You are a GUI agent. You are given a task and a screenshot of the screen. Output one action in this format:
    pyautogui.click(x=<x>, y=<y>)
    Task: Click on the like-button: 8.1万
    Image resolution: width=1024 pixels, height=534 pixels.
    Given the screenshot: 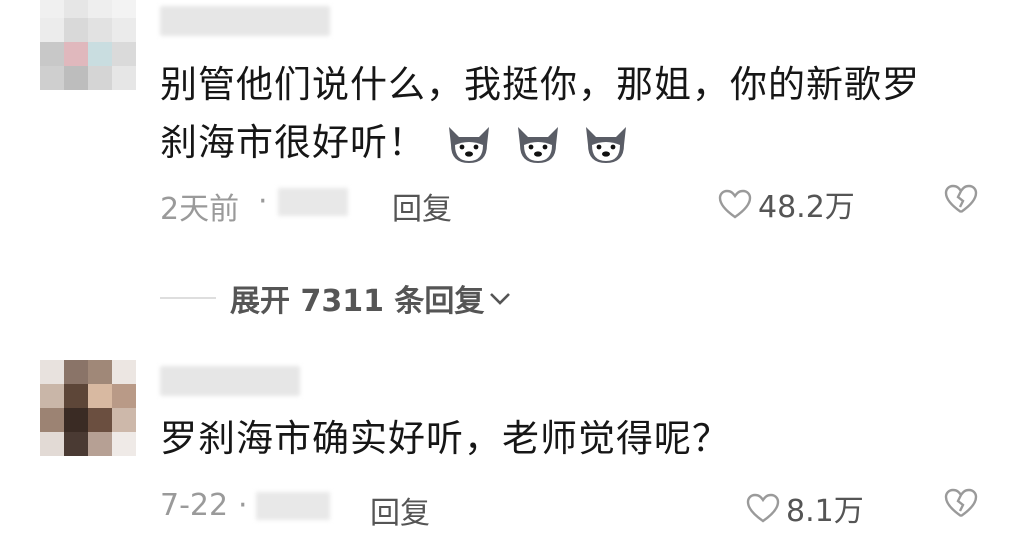 What is the action you would take?
    pyautogui.click(x=805, y=508)
    